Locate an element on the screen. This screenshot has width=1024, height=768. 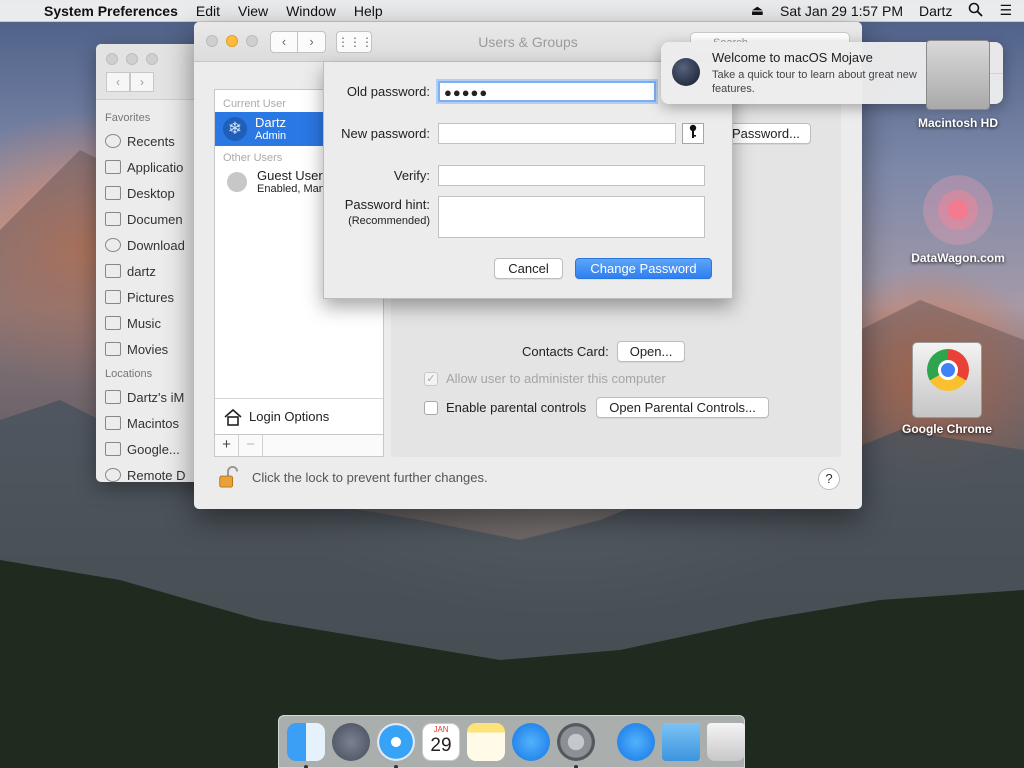
help-button: ? is located at coordinates (829, 479).